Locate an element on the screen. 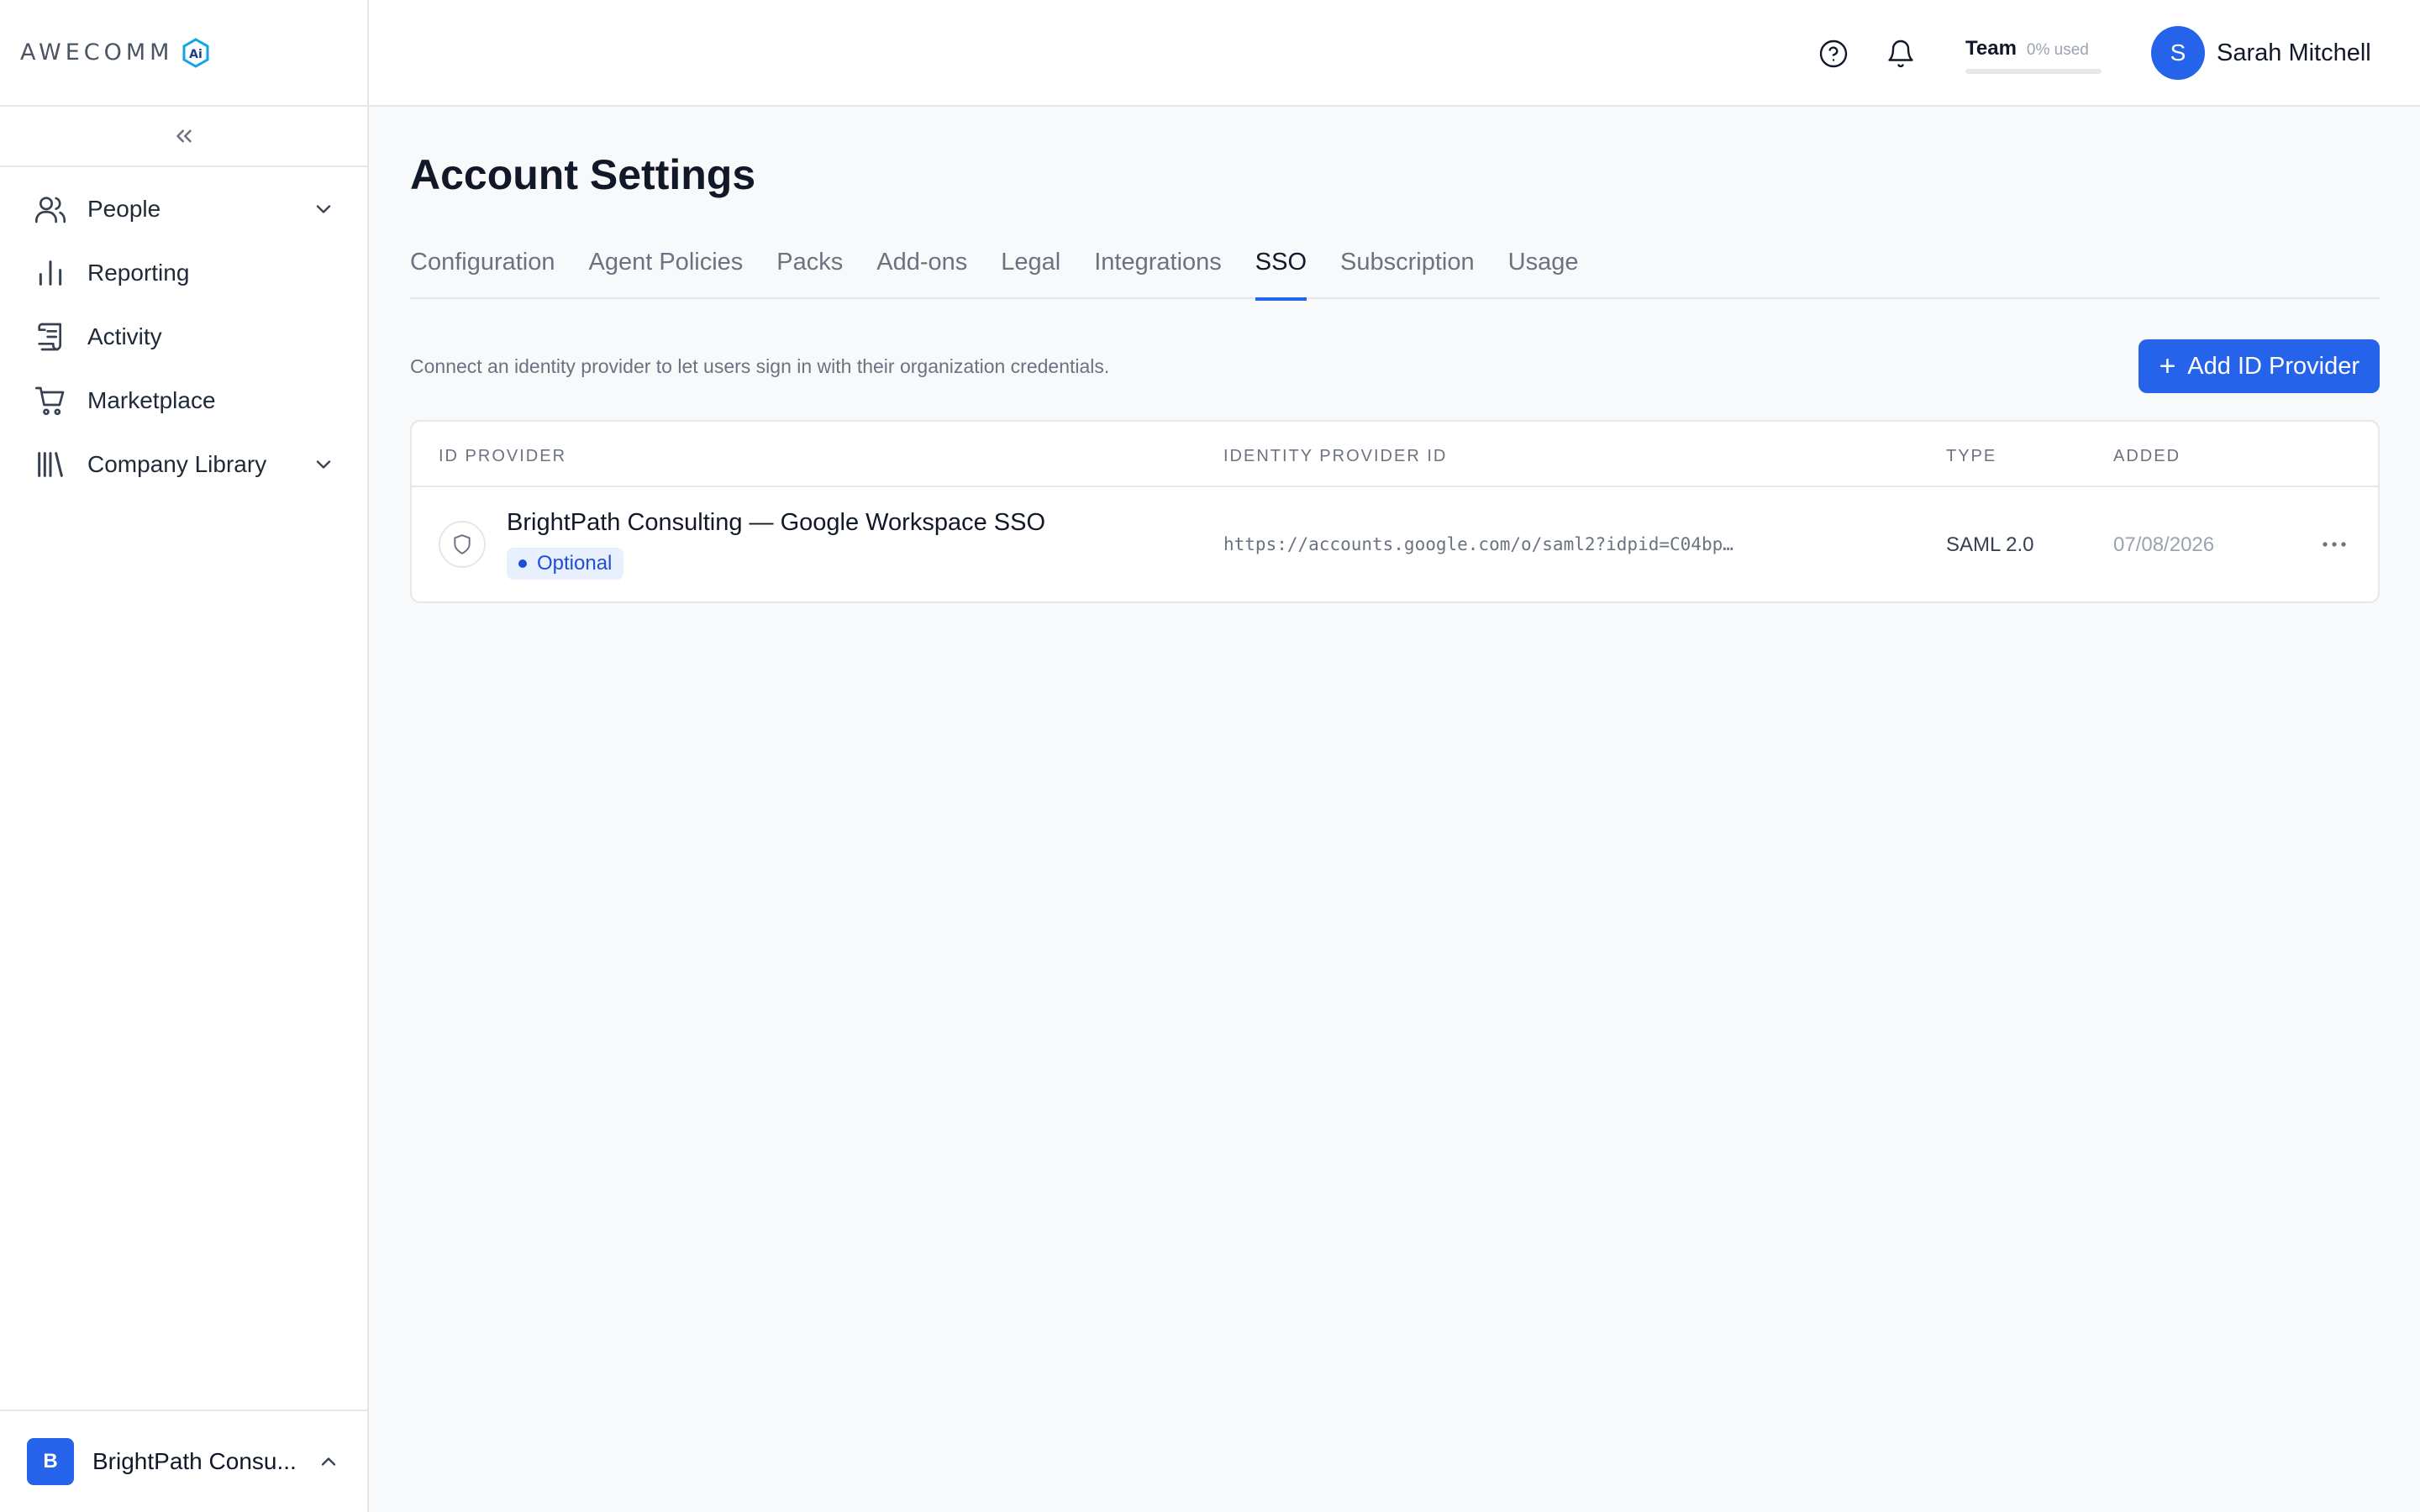 The width and height of the screenshot is (2420, 1512). bell-icon is located at coordinates (1901, 54).